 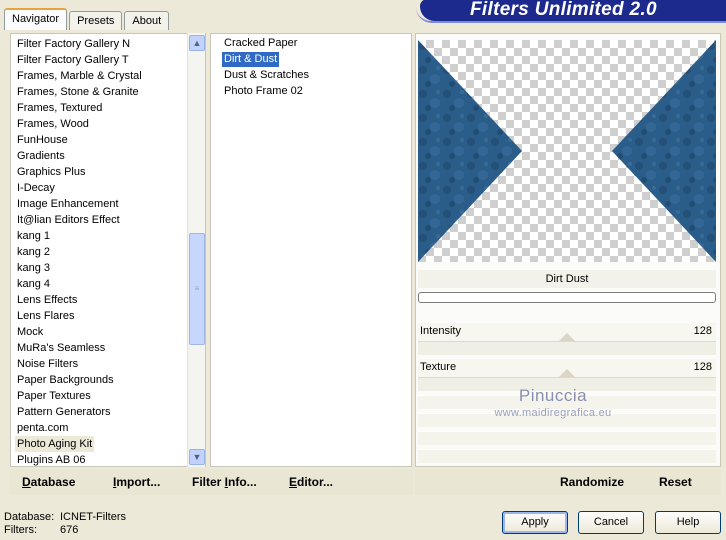 I want to click on database-label: Database:, so click(x=29, y=517).